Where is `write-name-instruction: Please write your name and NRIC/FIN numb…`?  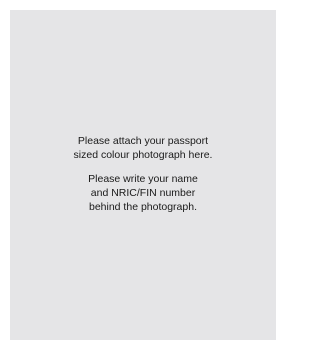 write-name-instruction: Please write your name and NRIC/FIN numb… is located at coordinates (143, 193).